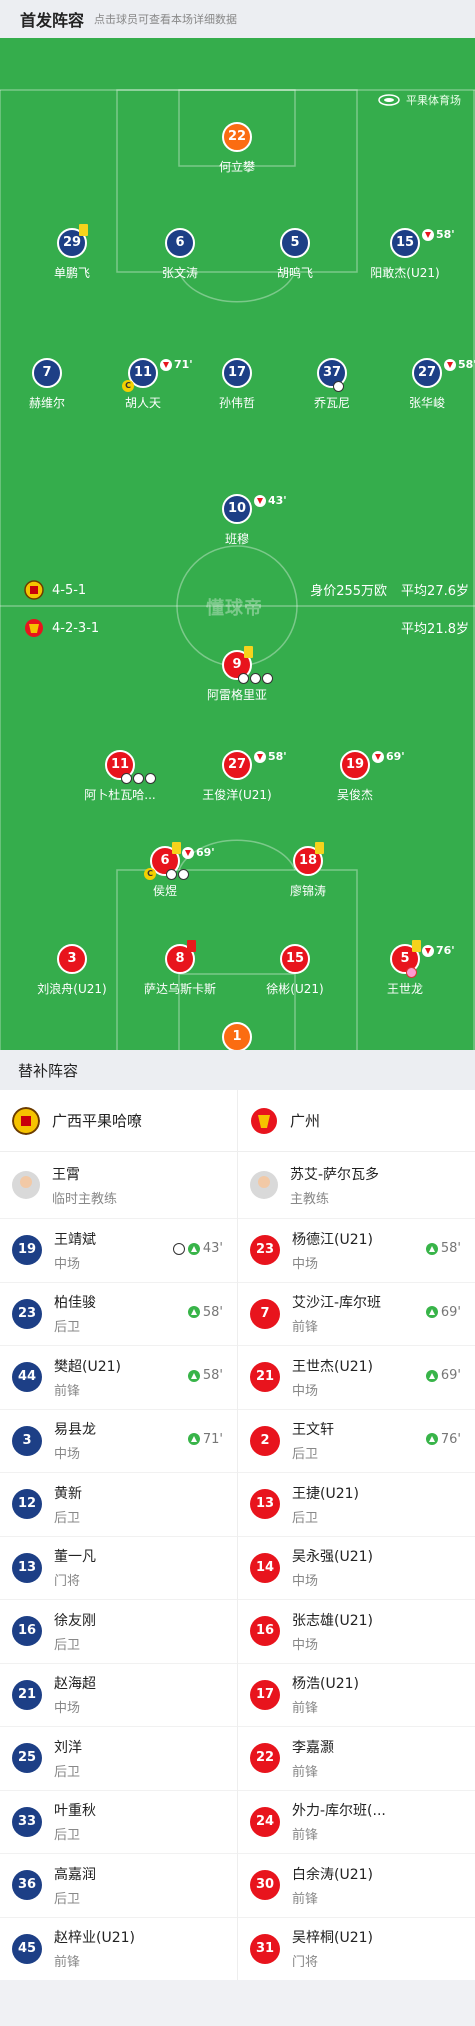 This screenshot has height=2026, width=475. I want to click on sub-out-icon, so click(378, 757).